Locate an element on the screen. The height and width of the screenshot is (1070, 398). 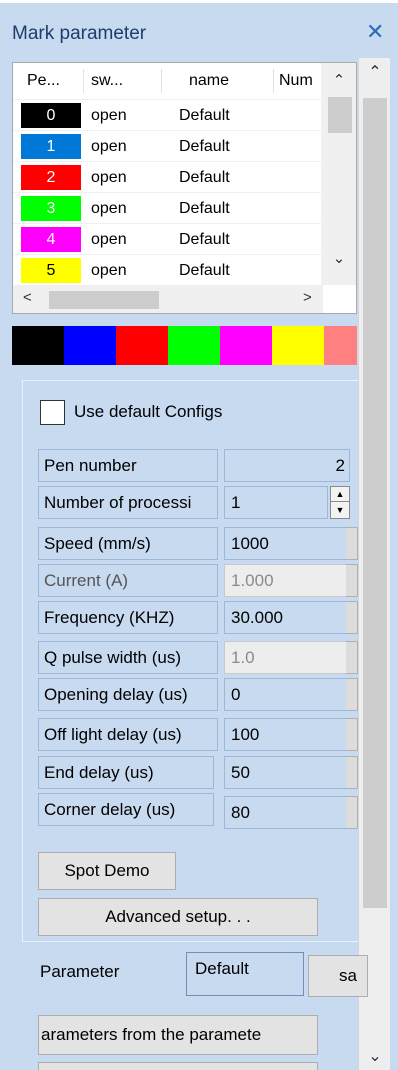
table-hscroll-thumb is located at coordinates (104, 300).